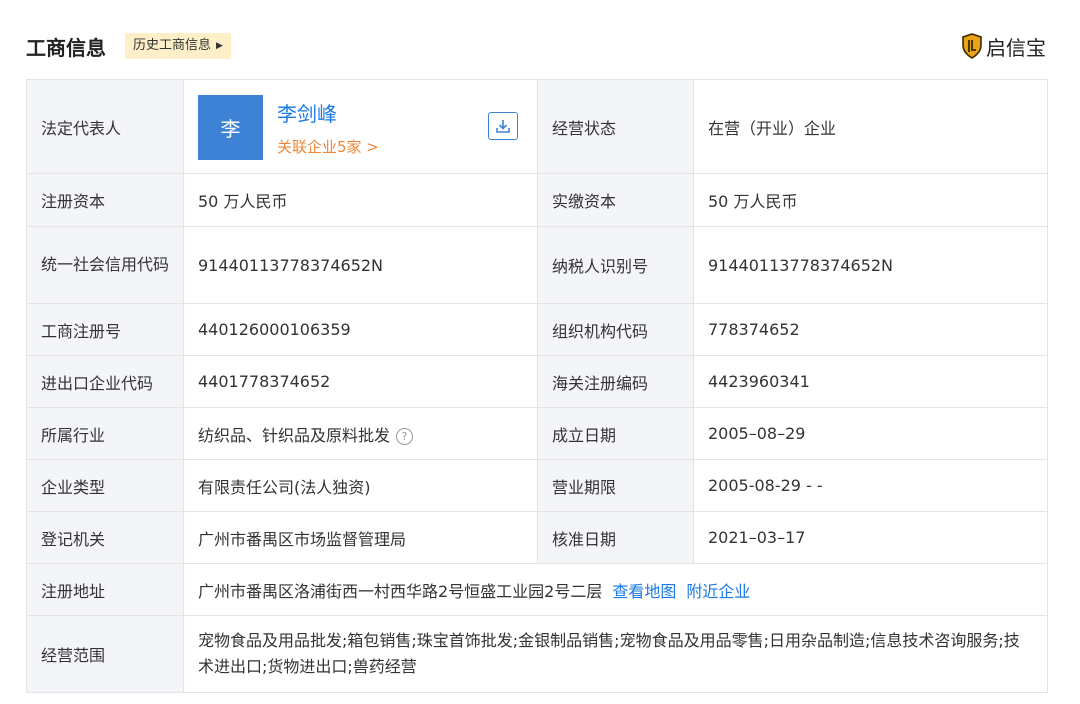  What do you see at coordinates (105, 654) in the screenshot?
I see `scope-label: 经营范围` at bounding box center [105, 654].